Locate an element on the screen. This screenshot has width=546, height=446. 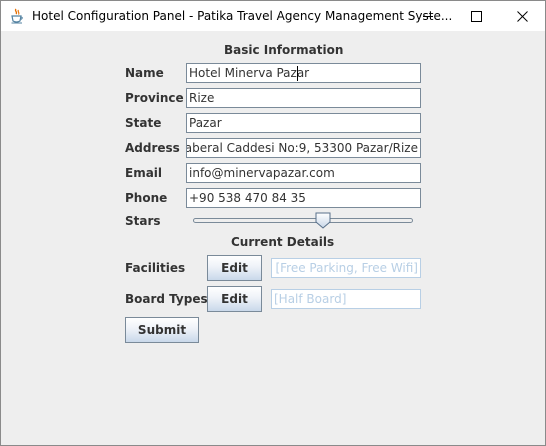
facilities-value: [Free Parking, Free Wifi] is located at coordinates (346, 268).